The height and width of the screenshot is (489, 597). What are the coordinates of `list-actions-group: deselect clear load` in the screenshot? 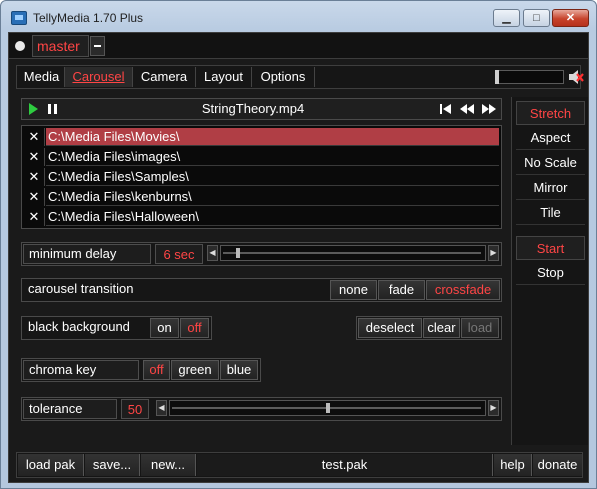 It's located at (429, 328).